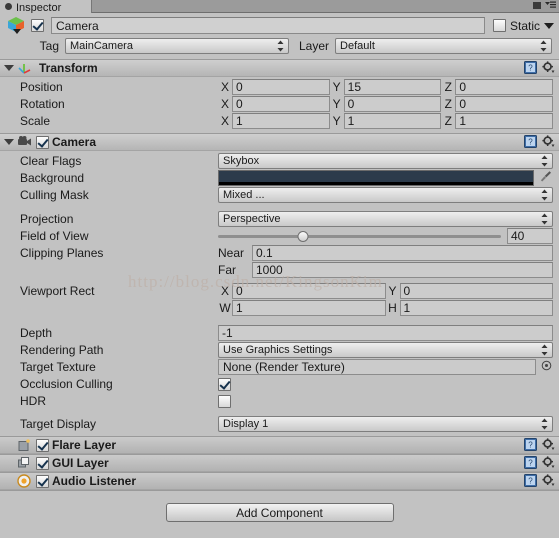 Image resolution: width=559 pixels, height=538 pixels. Describe the element at coordinates (279, 68) in the screenshot. I see `transform-header: Transform ?` at that location.